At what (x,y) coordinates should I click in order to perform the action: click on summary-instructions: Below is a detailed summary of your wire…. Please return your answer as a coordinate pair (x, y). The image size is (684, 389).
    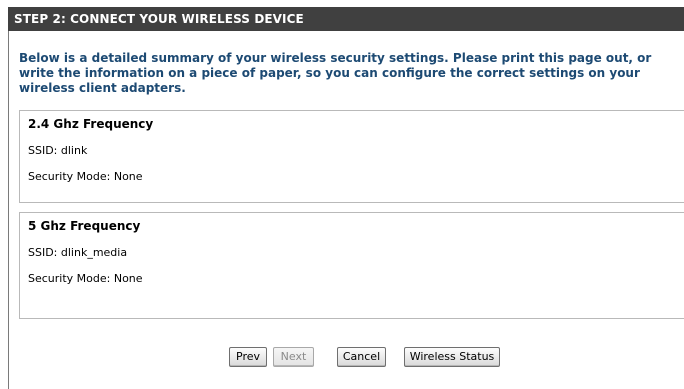
    Looking at the image, I should click on (335, 73).